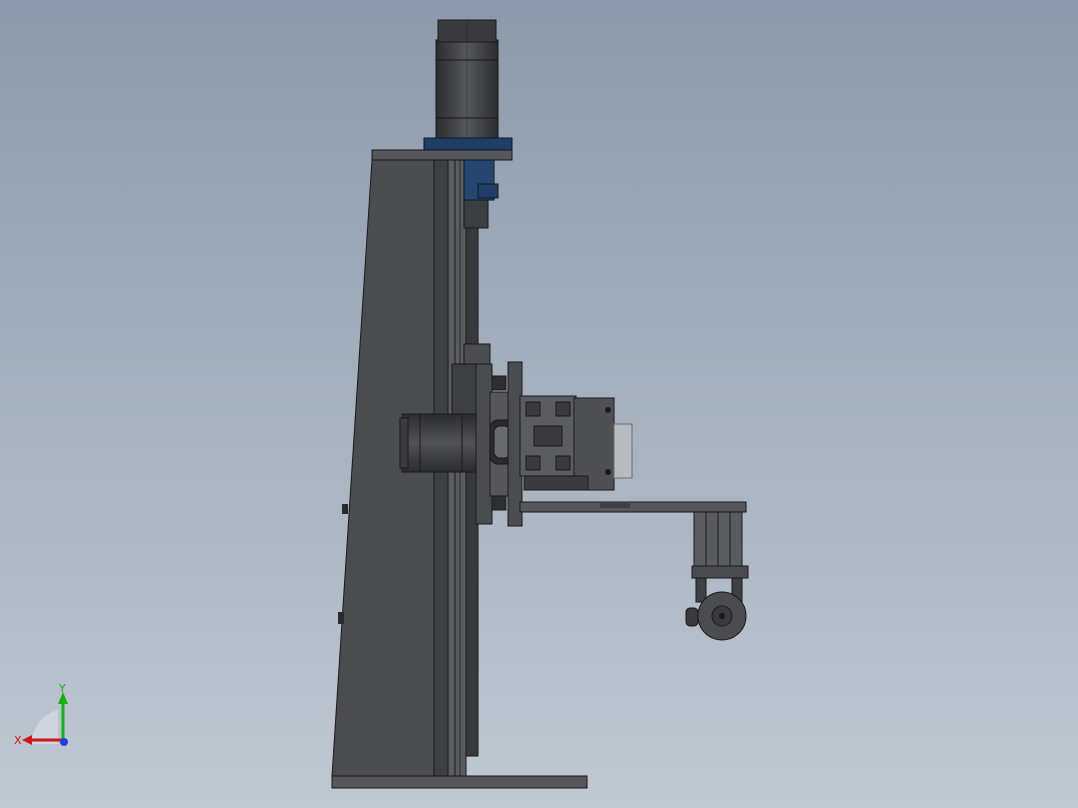  What do you see at coordinates (41, 714) in the screenshot?
I see `coordinate-triad: Y X` at bounding box center [41, 714].